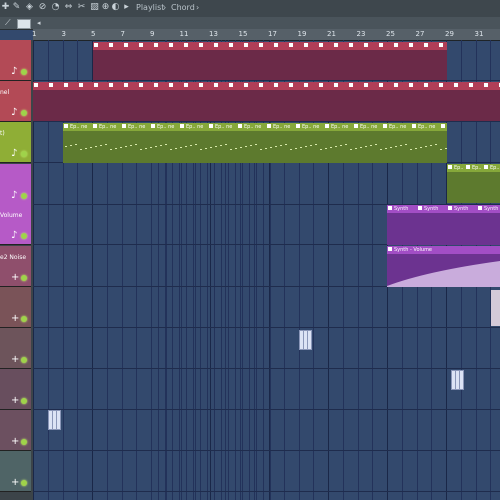 The height and width of the screenshot is (500, 500). What do you see at coordinates (68, 7) in the screenshot?
I see `slip-icon: ⇔` at bounding box center [68, 7].